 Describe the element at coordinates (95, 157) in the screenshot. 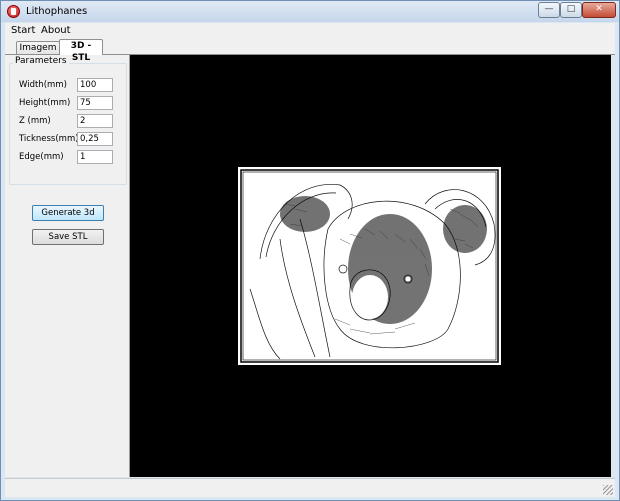

I see `edge-input: 1` at that location.